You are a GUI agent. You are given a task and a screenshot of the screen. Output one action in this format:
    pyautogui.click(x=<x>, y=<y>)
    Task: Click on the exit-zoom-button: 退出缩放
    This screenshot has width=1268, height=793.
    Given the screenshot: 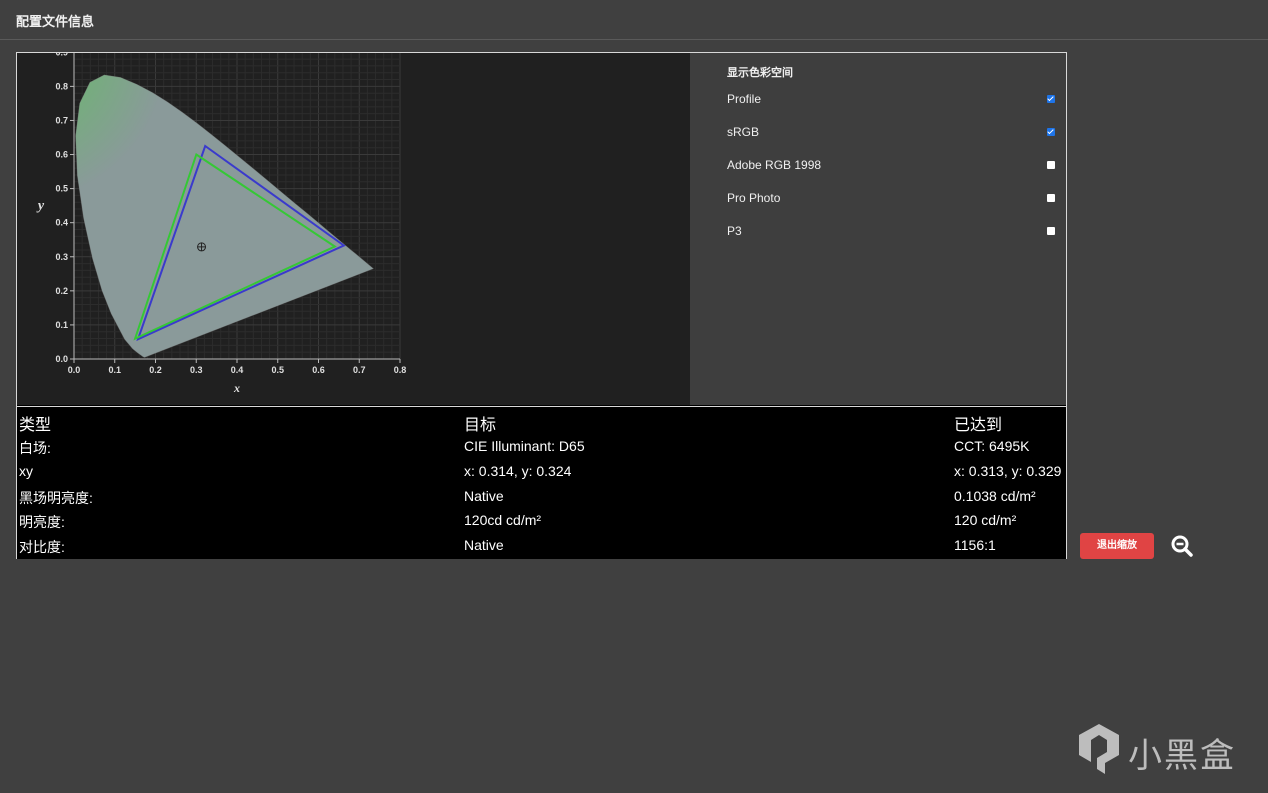 What is the action you would take?
    pyautogui.click(x=1117, y=546)
    